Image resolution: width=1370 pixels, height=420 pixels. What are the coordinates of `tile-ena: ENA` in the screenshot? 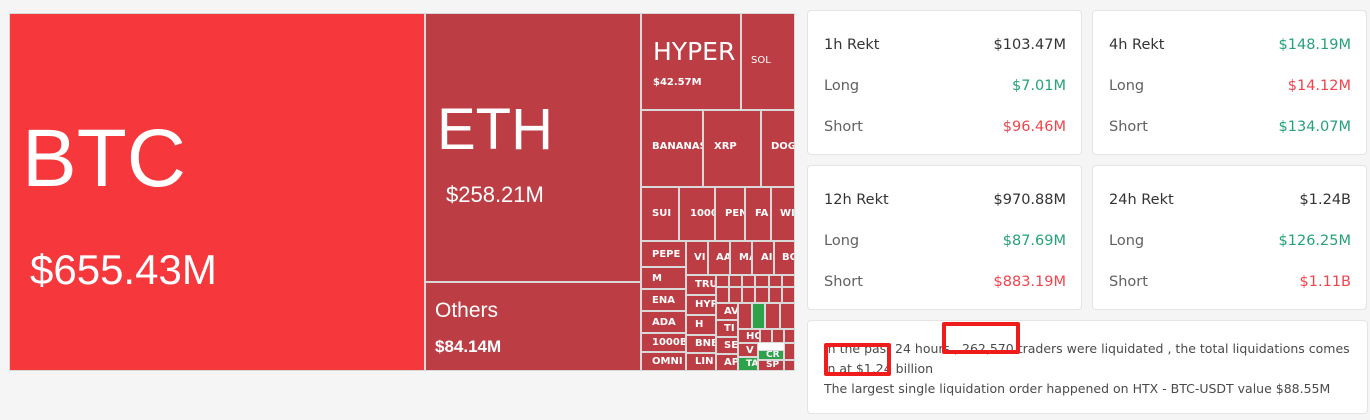 It's located at (663, 300).